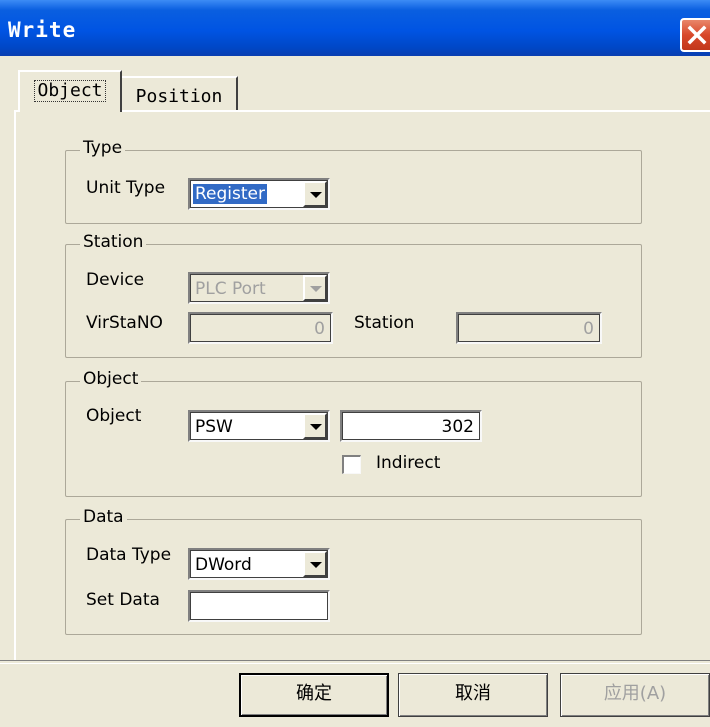 The width and height of the screenshot is (710, 727). I want to click on device-select: PLC Port, so click(259, 288).